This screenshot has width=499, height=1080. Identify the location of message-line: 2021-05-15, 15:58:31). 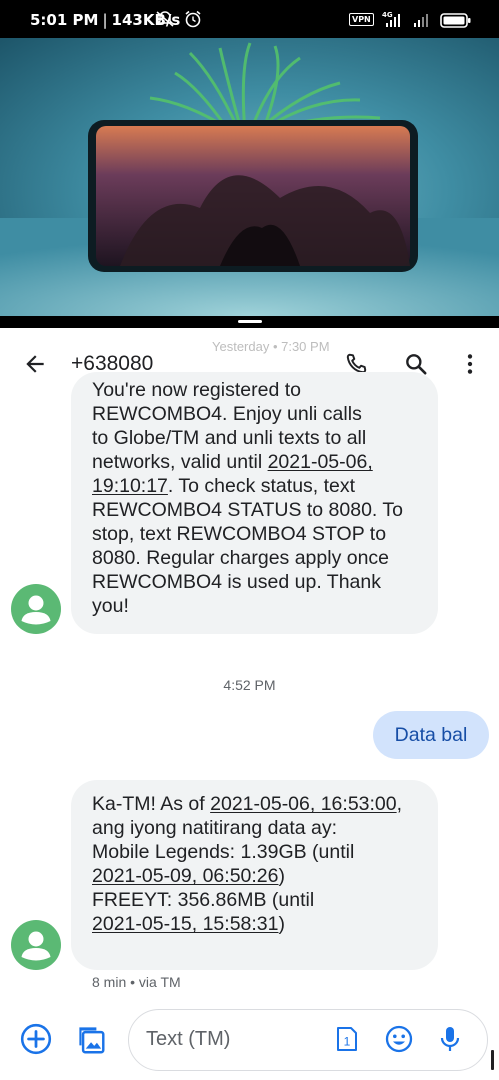
(254, 924).